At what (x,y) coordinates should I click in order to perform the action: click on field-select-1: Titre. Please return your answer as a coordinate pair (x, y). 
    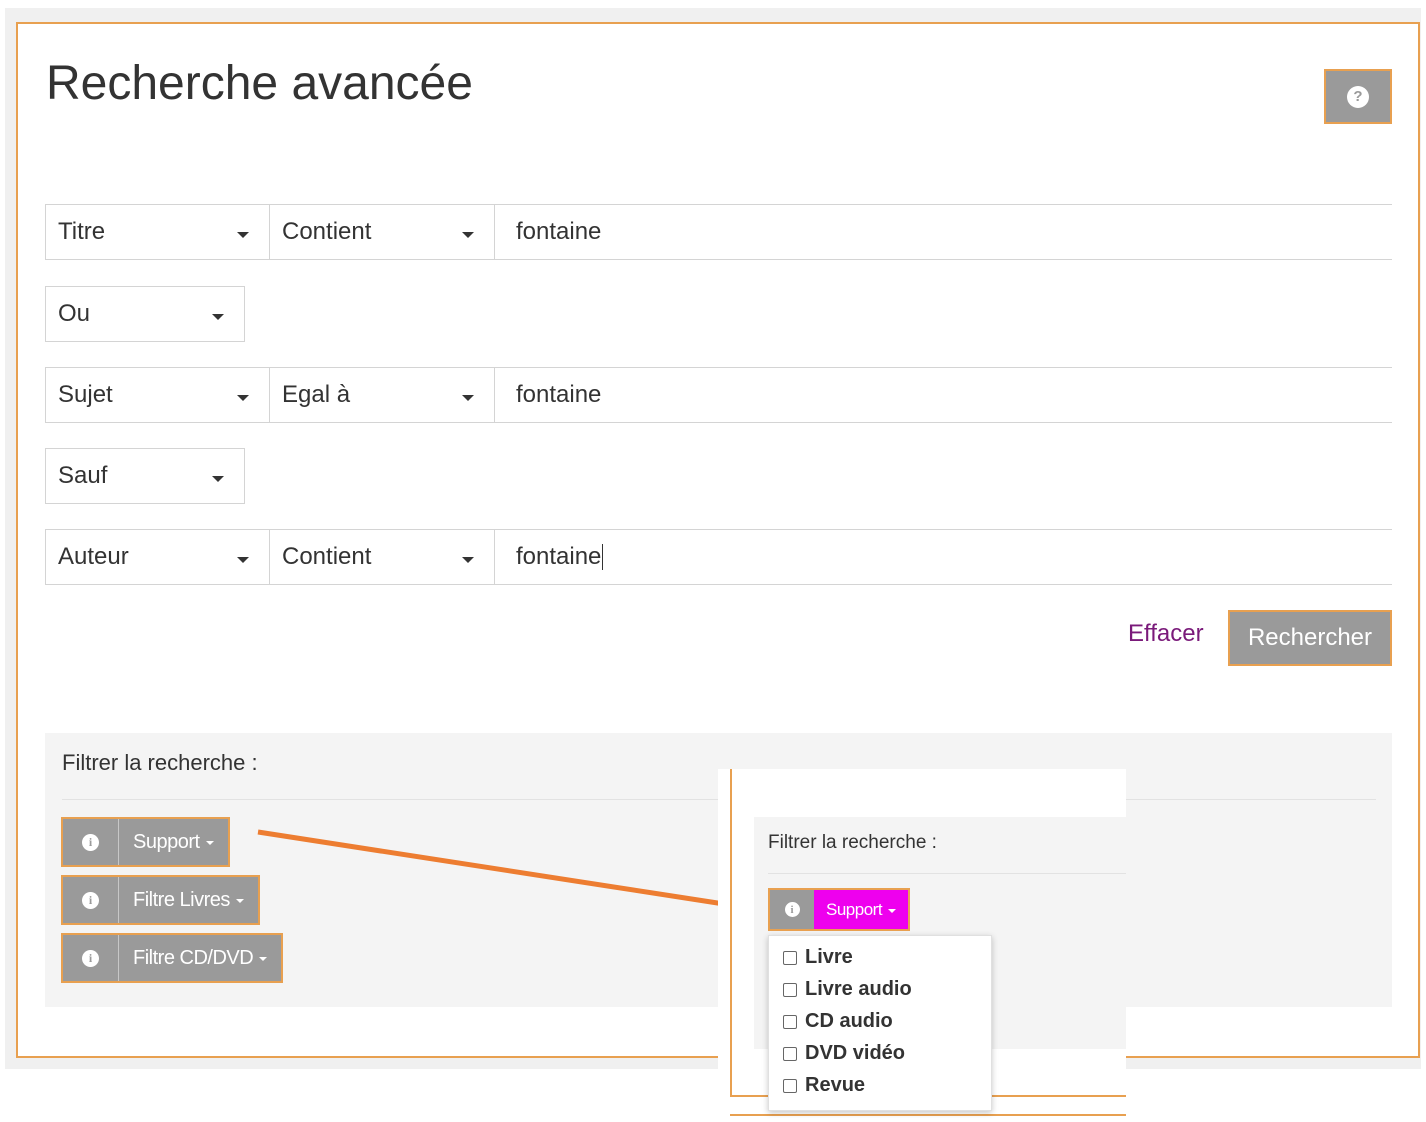
    Looking at the image, I should click on (157, 232).